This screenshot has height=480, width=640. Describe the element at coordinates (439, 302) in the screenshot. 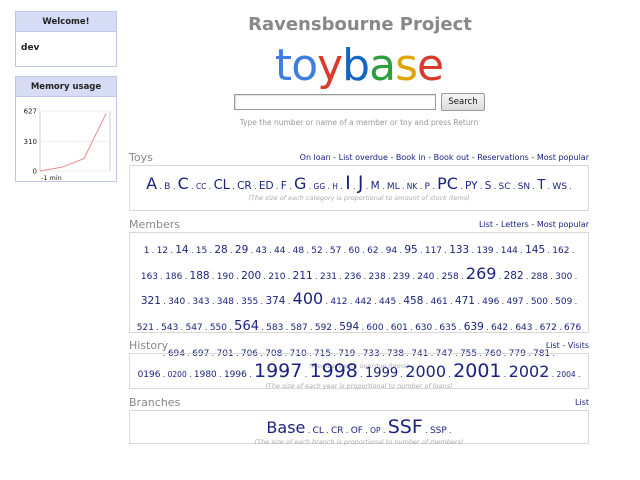

I see `members-tag: 461` at that location.